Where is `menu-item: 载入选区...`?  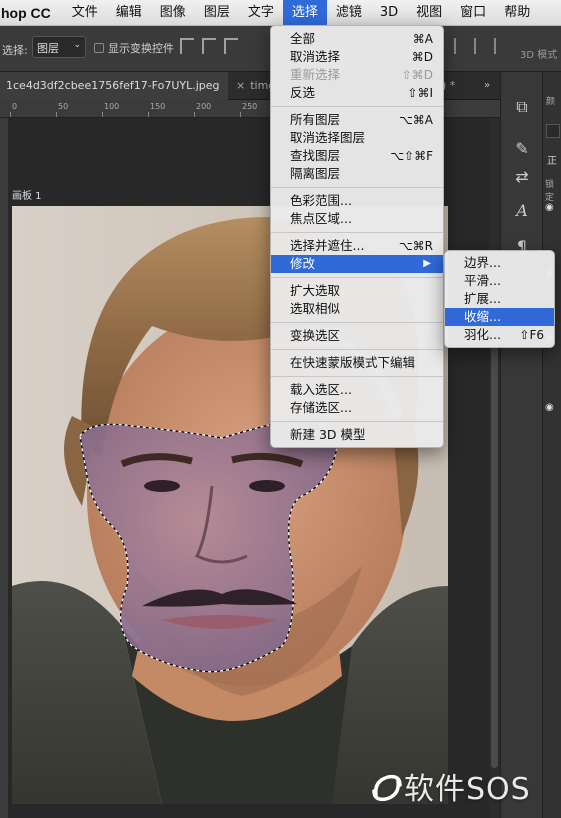 menu-item: 载入选区... is located at coordinates (357, 390).